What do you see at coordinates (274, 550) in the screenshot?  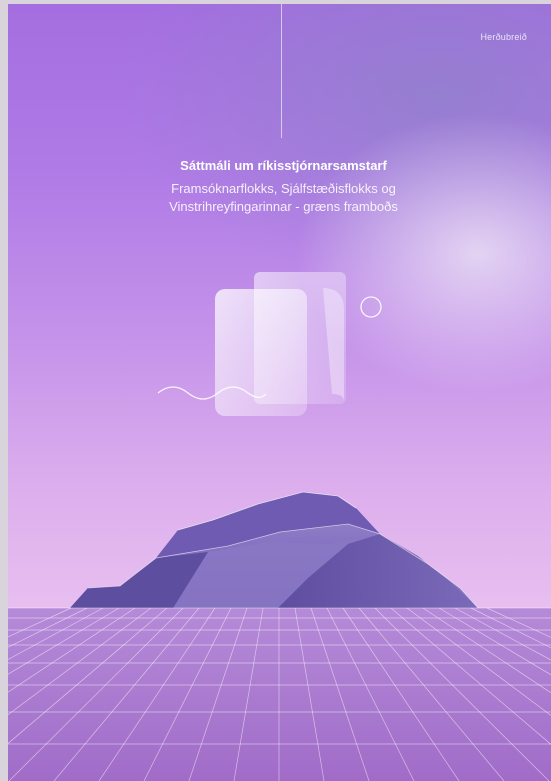 I see `mountain-illustration` at bounding box center [274, 550].